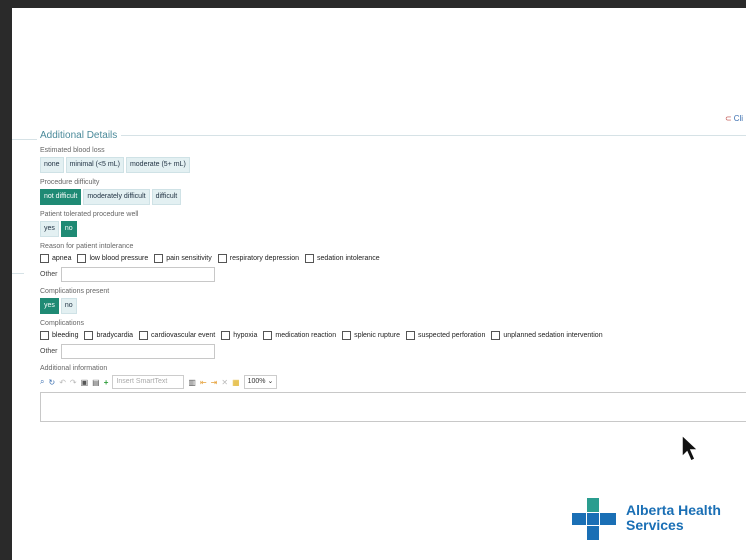 Image resolution: width=746 pixels, height=560 pixels. I want to click on blood-loss-option: none, so click(52, 165).